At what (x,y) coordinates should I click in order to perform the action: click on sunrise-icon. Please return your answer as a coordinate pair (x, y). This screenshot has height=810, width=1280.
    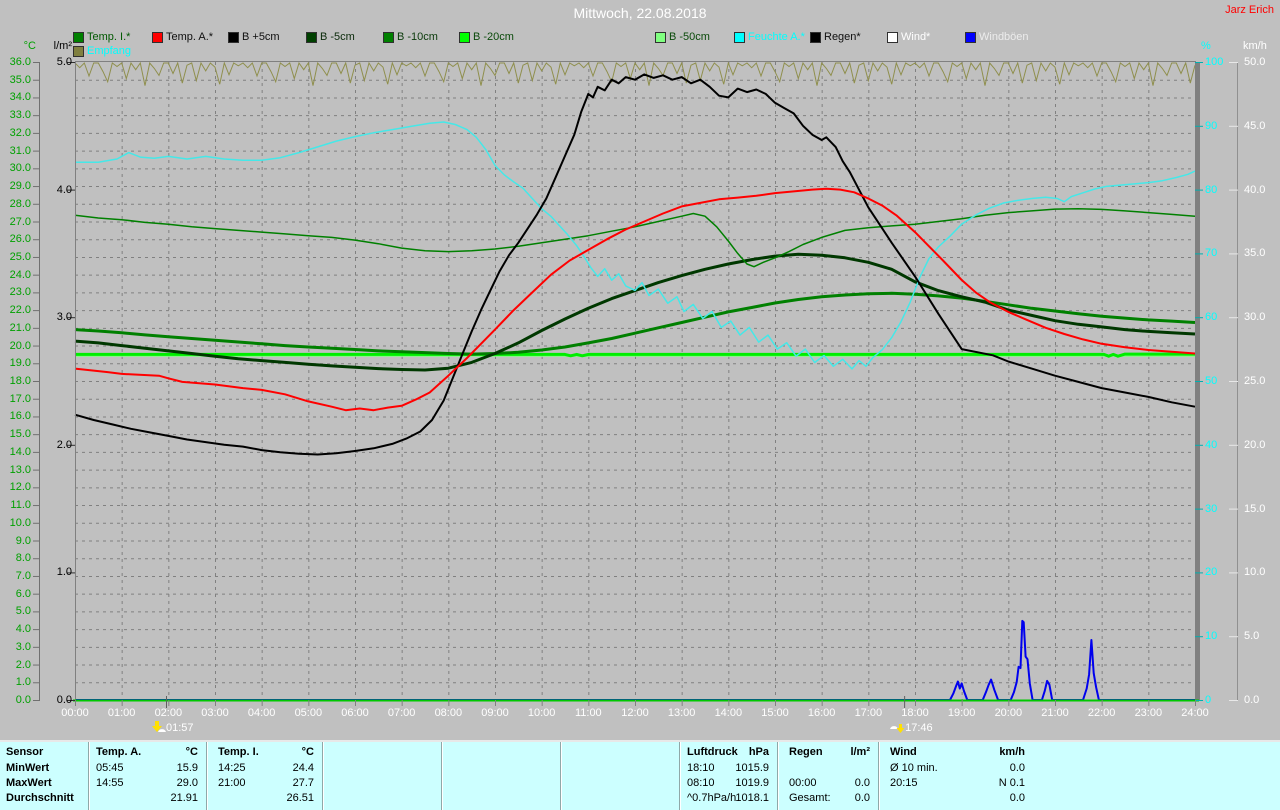
    Looking at the image, I should click on (159, 726).